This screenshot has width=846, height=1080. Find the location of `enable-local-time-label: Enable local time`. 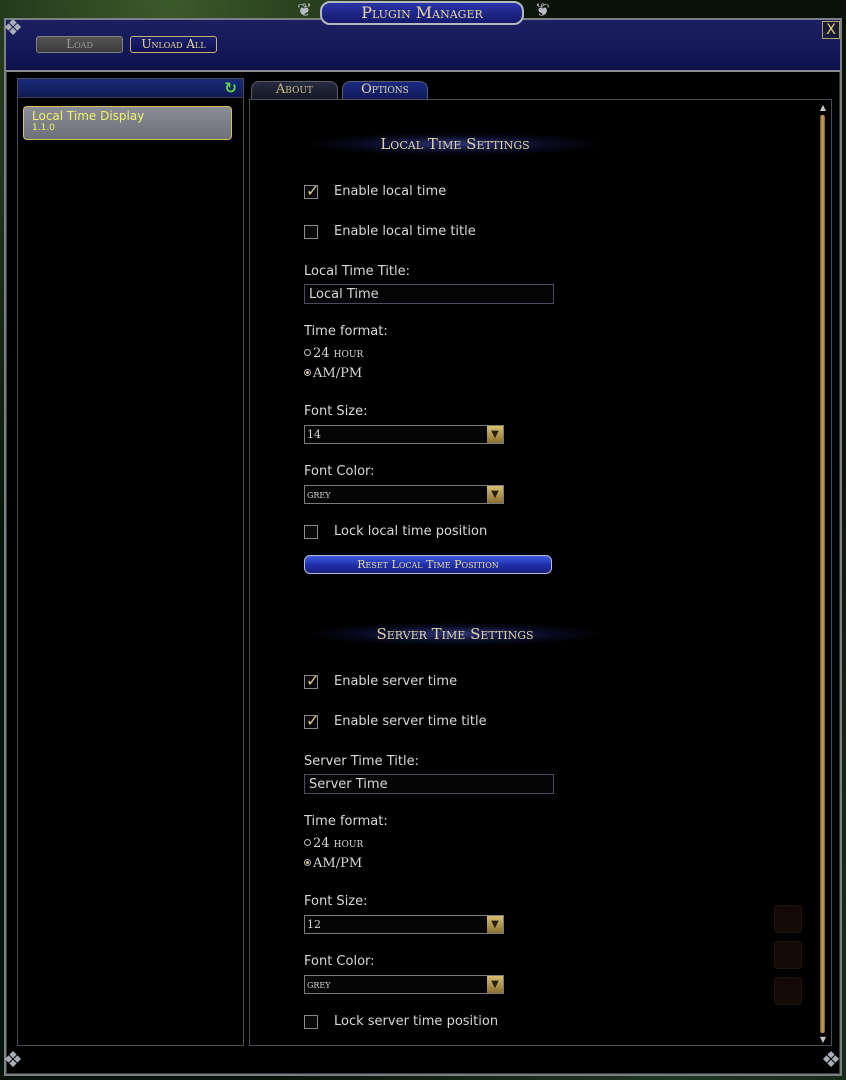

enable-local-time-label: Enable local time is located at coordinates (390, 191).